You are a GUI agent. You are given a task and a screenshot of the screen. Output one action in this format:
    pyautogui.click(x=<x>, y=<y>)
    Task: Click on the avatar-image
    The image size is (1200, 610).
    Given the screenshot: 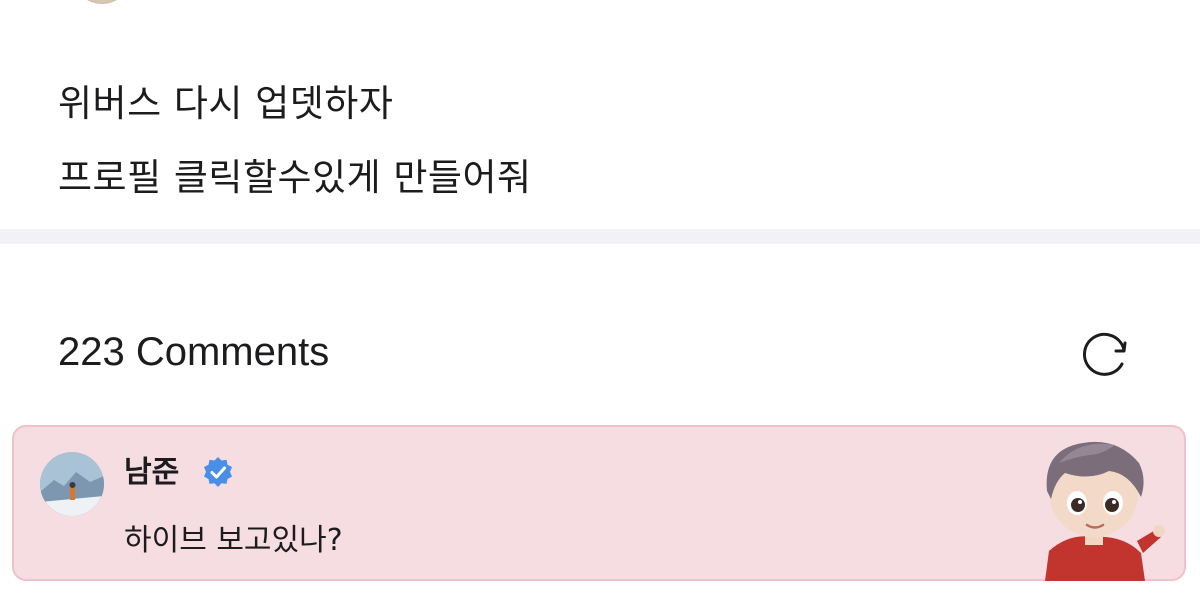 What is the action you would take?
    pyautogui.click(x=72, y=484)
    